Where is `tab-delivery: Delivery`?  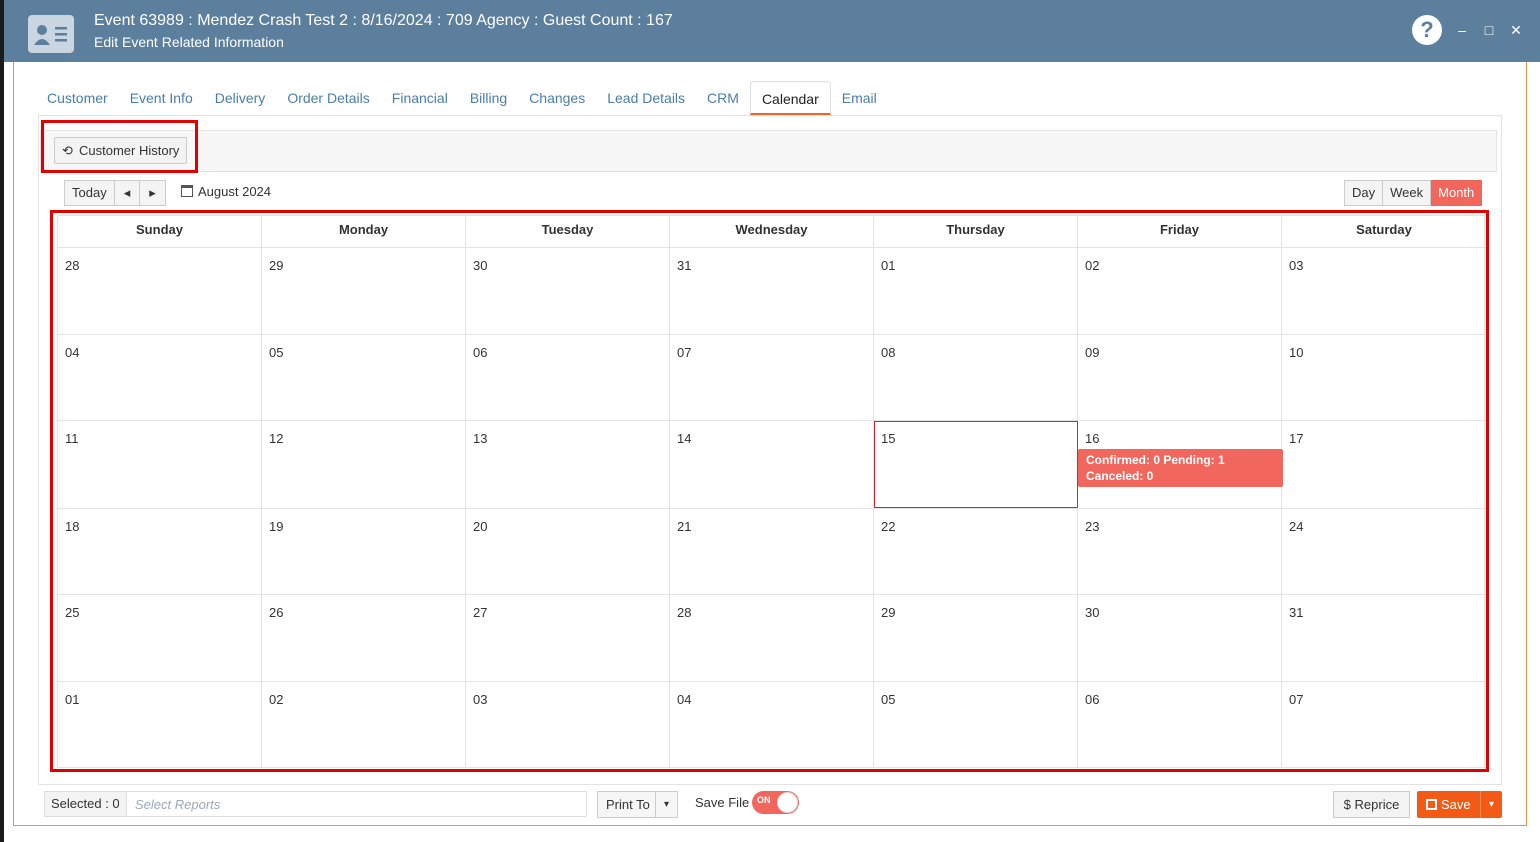 tab-delivery: Delivery is located at coordinates (240, 98).